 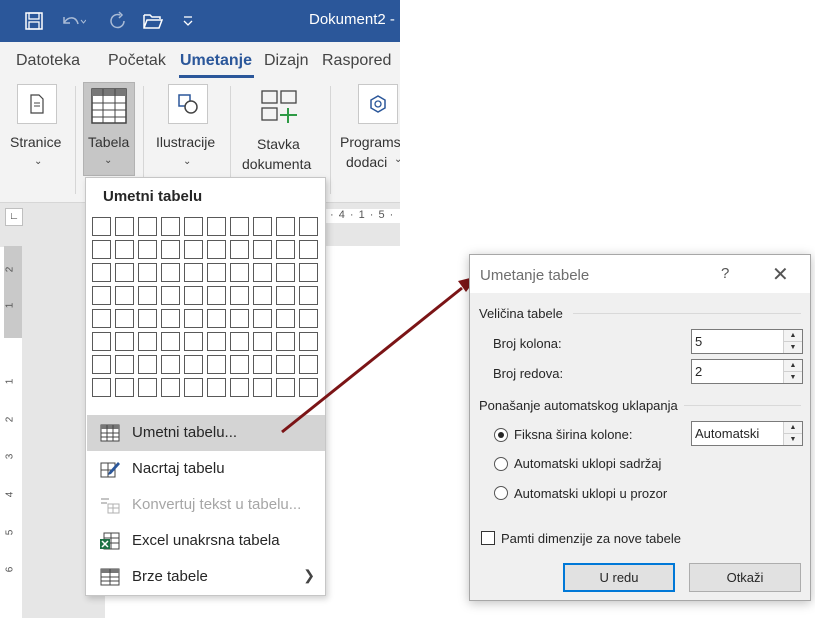 What do you see at coordinates (745, 577) in the screenshot?
I see `cancel-button: Otkaži` at bounding box center [745, 577].